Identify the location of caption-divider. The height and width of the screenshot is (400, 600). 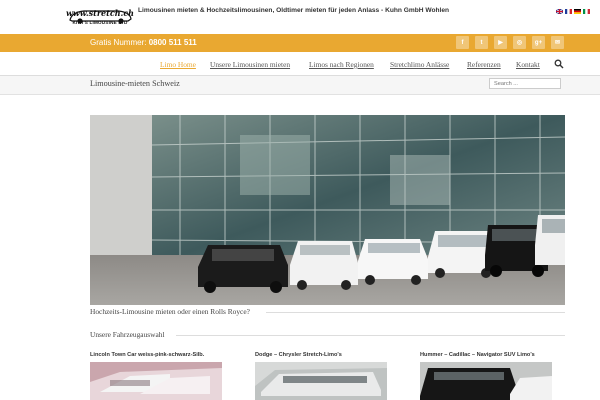
(415, 312).